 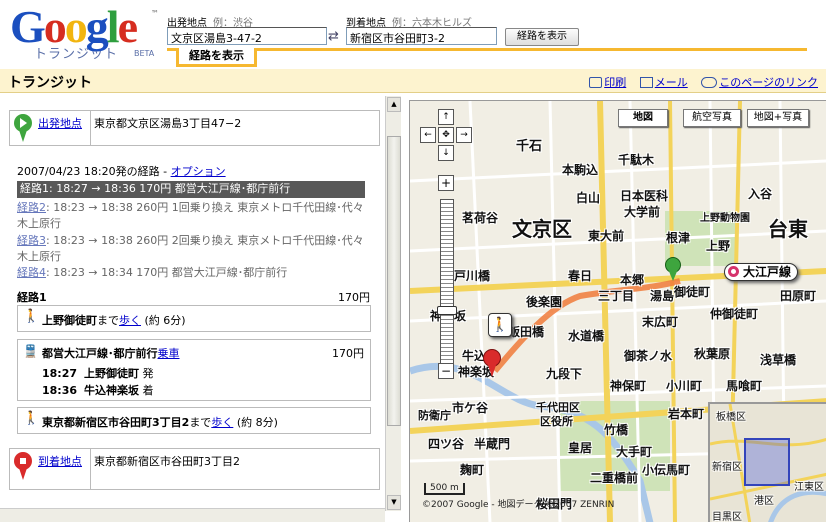 I want to click on zoom-out-button: −, so click(x=446, y=371).